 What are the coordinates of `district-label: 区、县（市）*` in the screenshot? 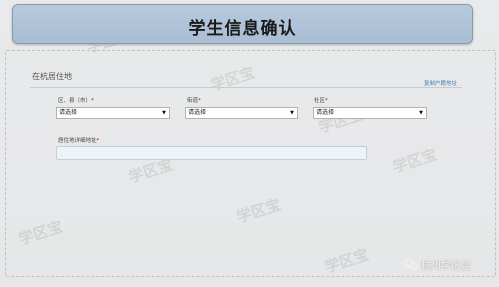 It's located at (76, 100).